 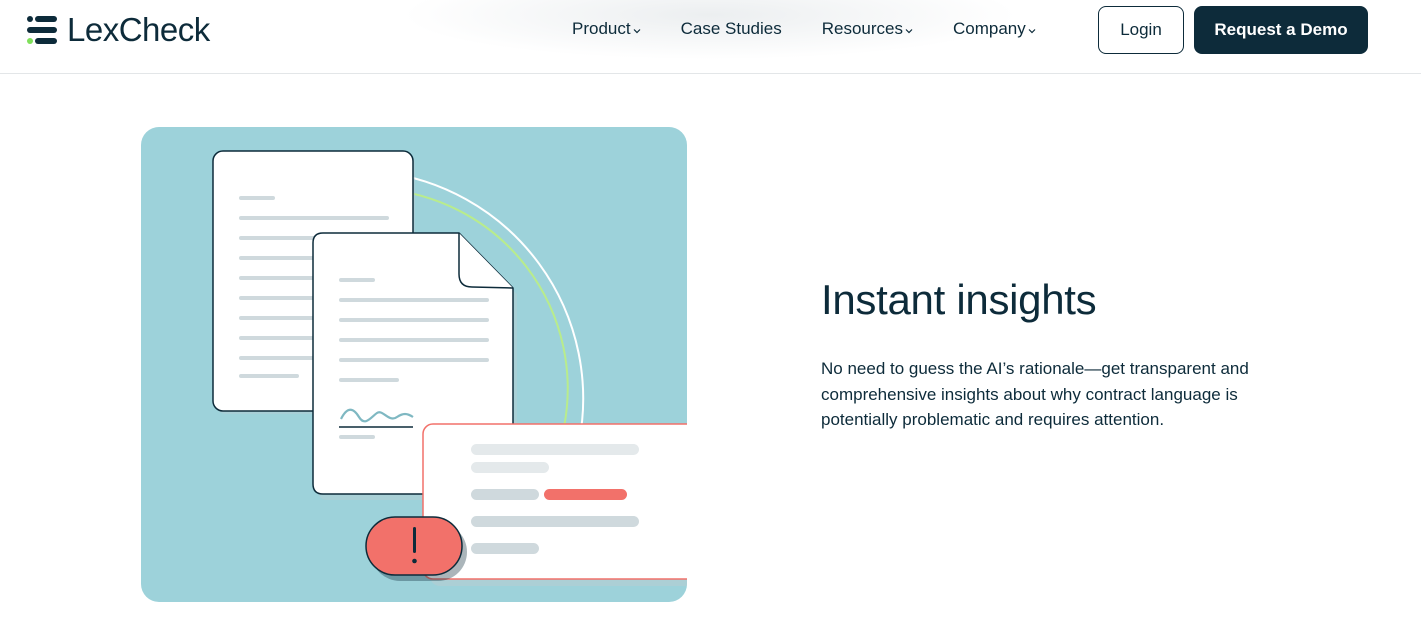 I want to click on nav-item-resources: Resources, so click(x=867, y=29).